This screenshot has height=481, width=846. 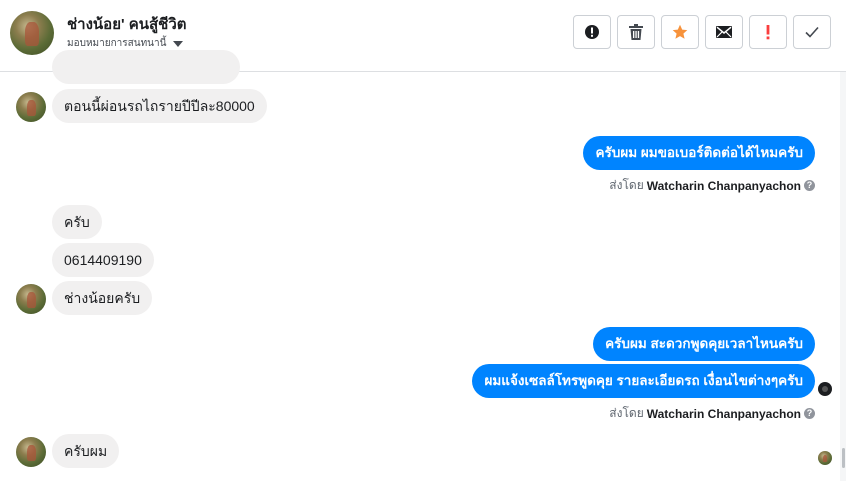 What do you see at coordinates (77, 222) in the screenshot?
I see `message-bubble-incoming: ครับ` at bounding box center [77, 222].